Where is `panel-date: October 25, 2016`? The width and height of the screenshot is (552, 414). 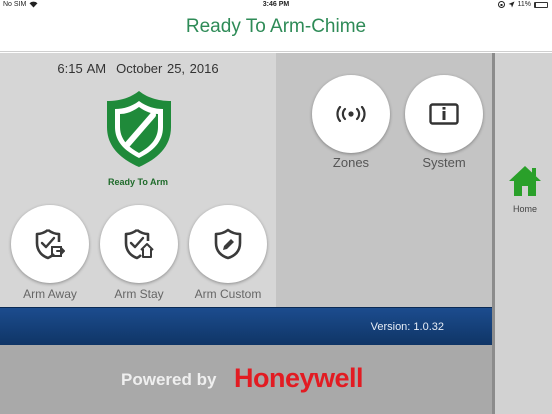 panel-date: October 25, 2016 is located at coordinates (167, 68).